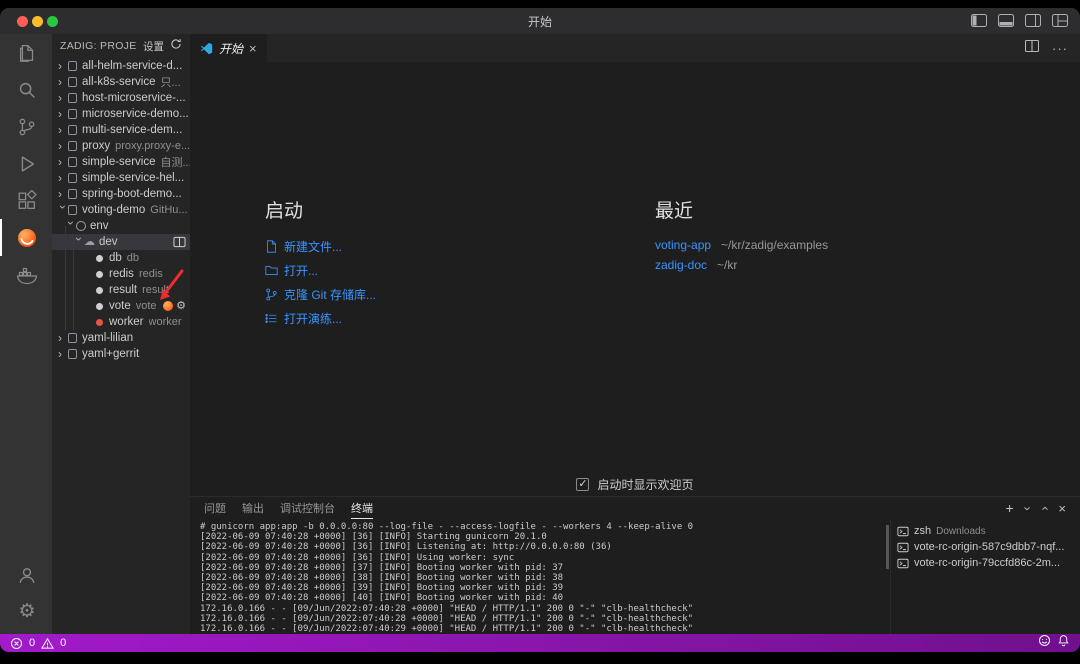 The width and height of the screenshot is (1080, 664). What do you see at coordinates (887, 547) in the screenshot?
I see `terminal-scrollbar` at bounding box center [887, 547].